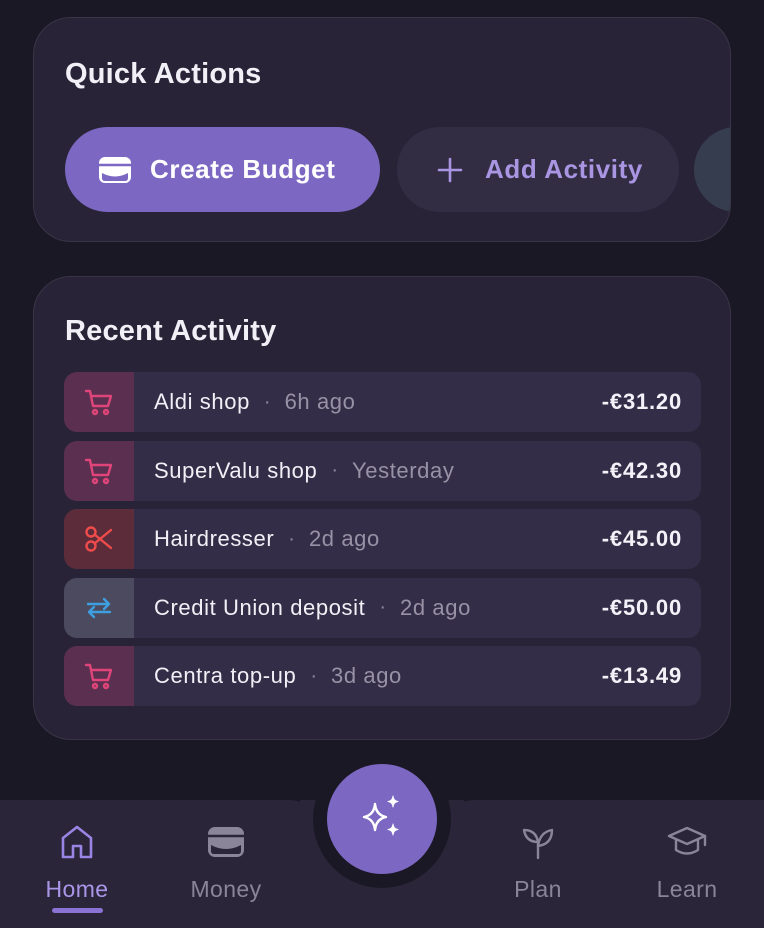 This screenshot has height=928, width=764. I want to click on activity-time: 6h ago, so click(320, 401).